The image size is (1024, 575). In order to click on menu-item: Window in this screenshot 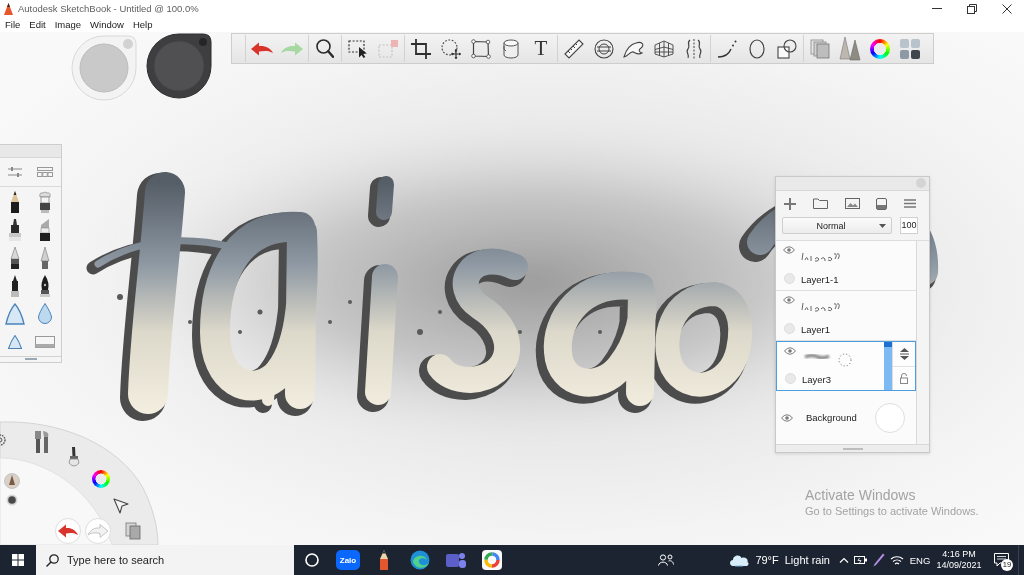, I will do `click(107, 24)`.